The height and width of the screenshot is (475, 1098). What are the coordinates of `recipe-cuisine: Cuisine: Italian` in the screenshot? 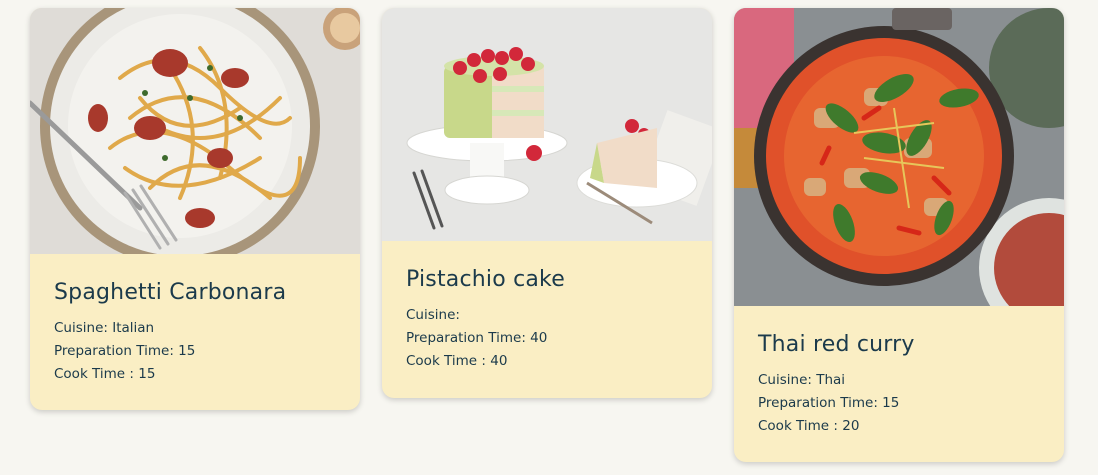 It's located at (104, 328).